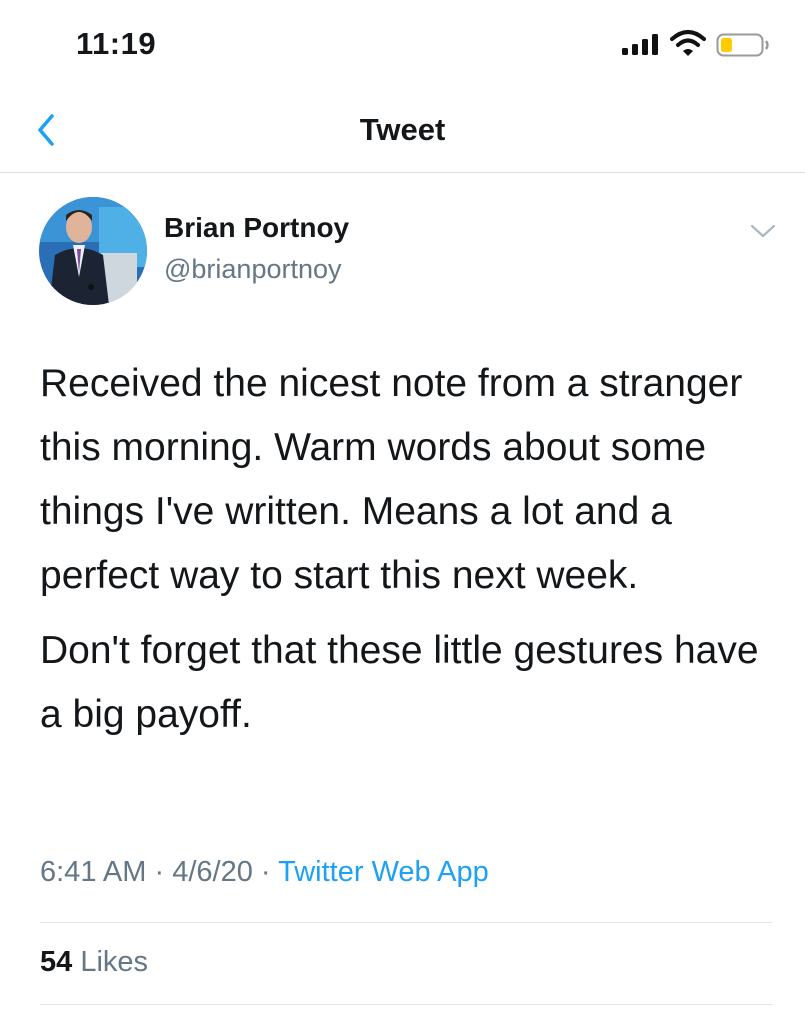 This screenshot has width=805, height=1024. I want to click on author-name: Brian Portnoy, so click(256, 228).